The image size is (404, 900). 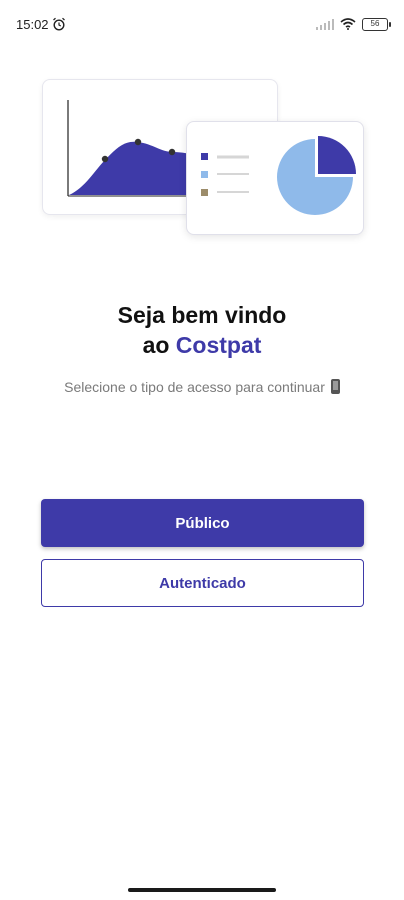 I want to click on welcome-prefix: ao, so click(x=159, y=345).